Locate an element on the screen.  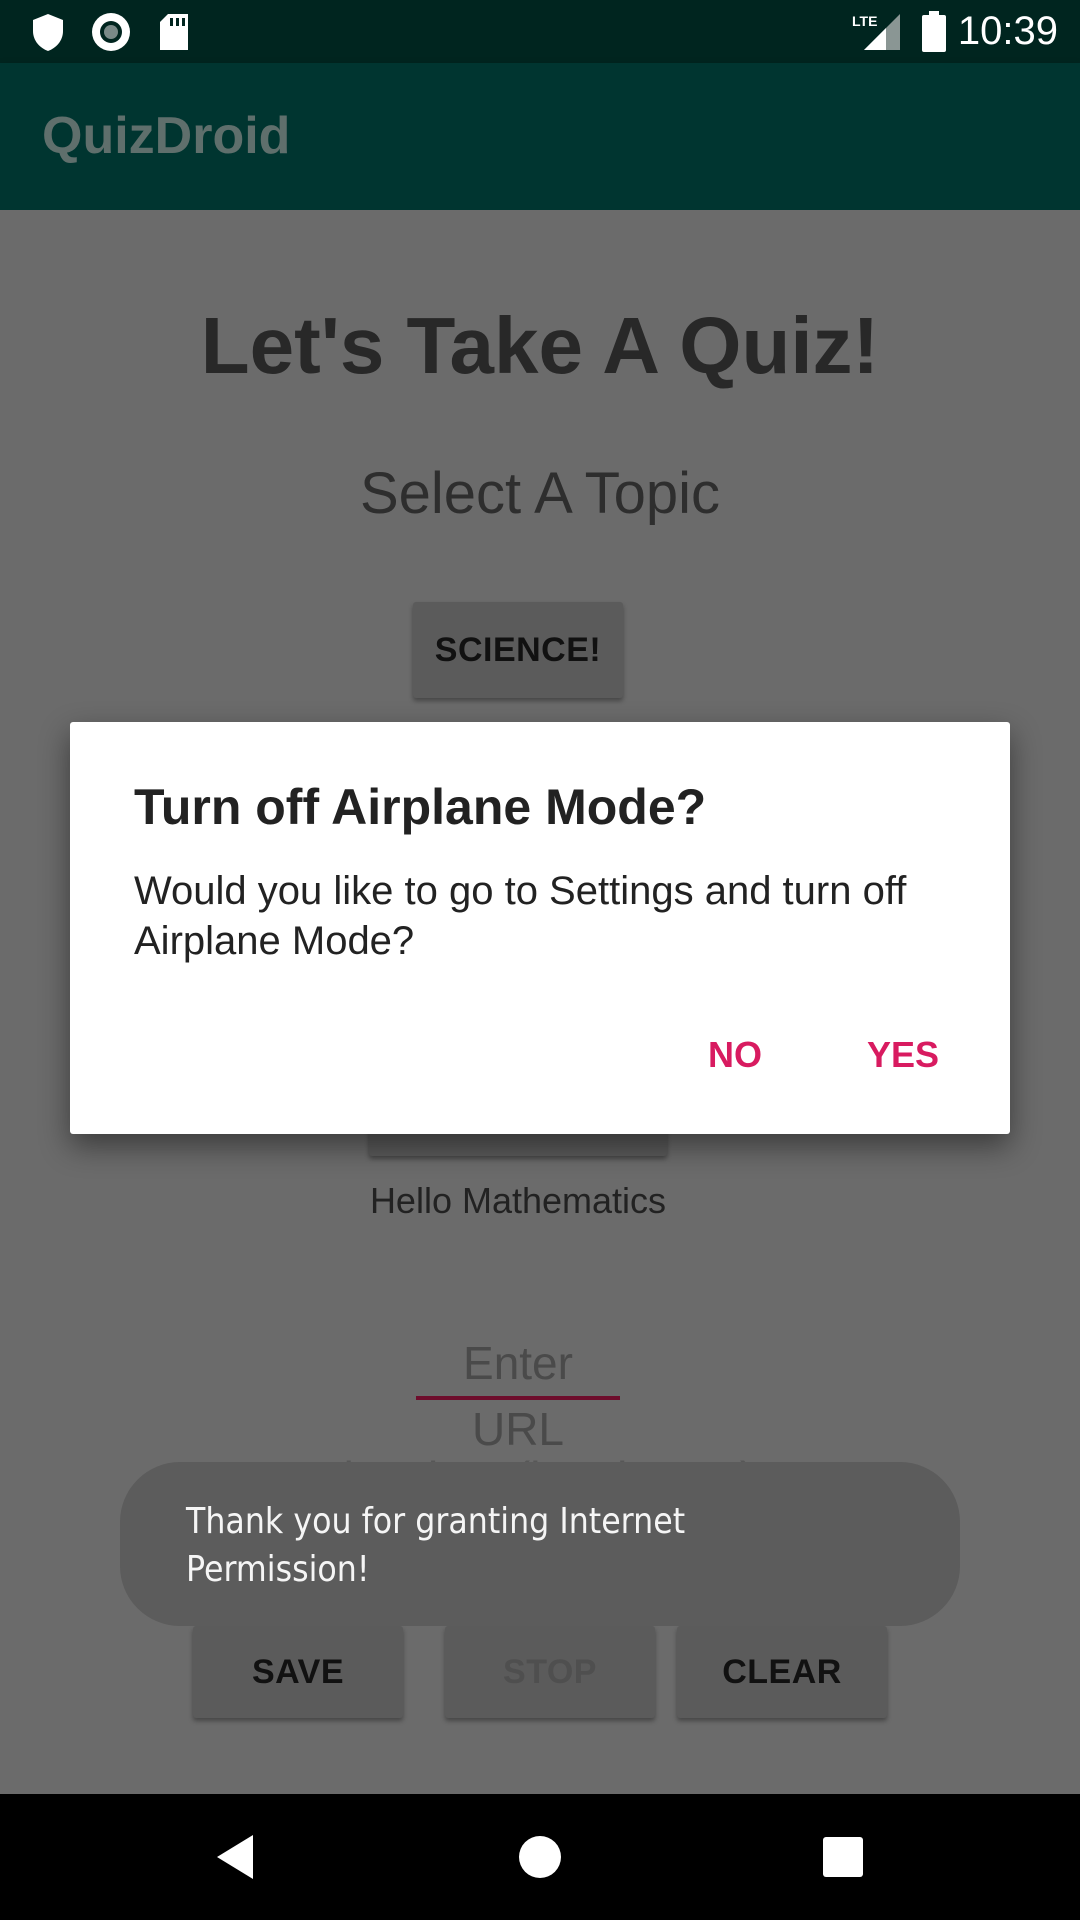
nav-bar is located at coordinates (540, 1857).